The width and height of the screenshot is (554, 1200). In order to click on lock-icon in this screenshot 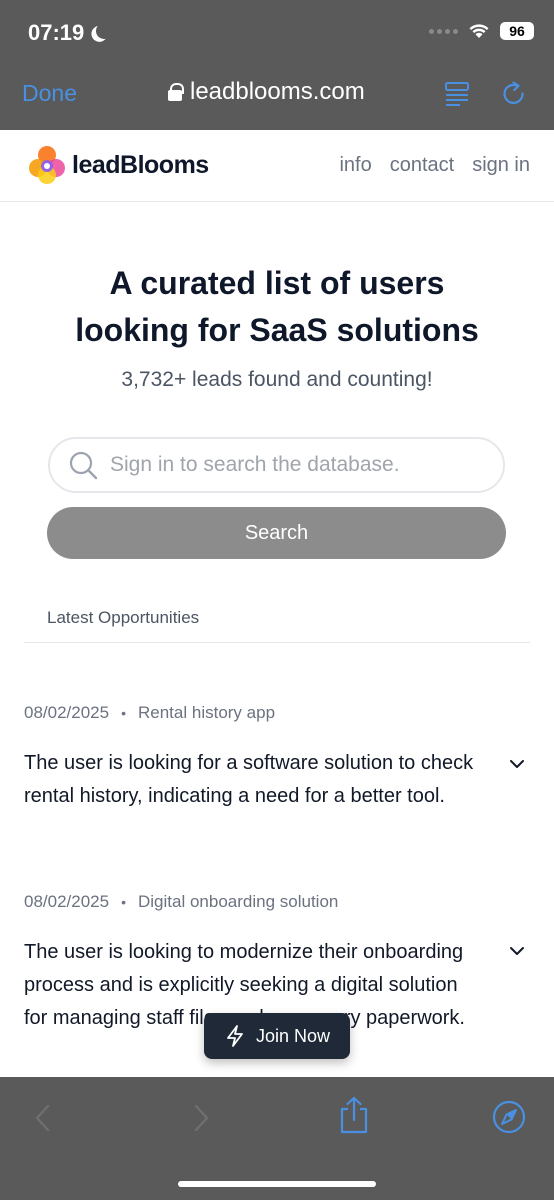, I will do `click(176, 92)`.